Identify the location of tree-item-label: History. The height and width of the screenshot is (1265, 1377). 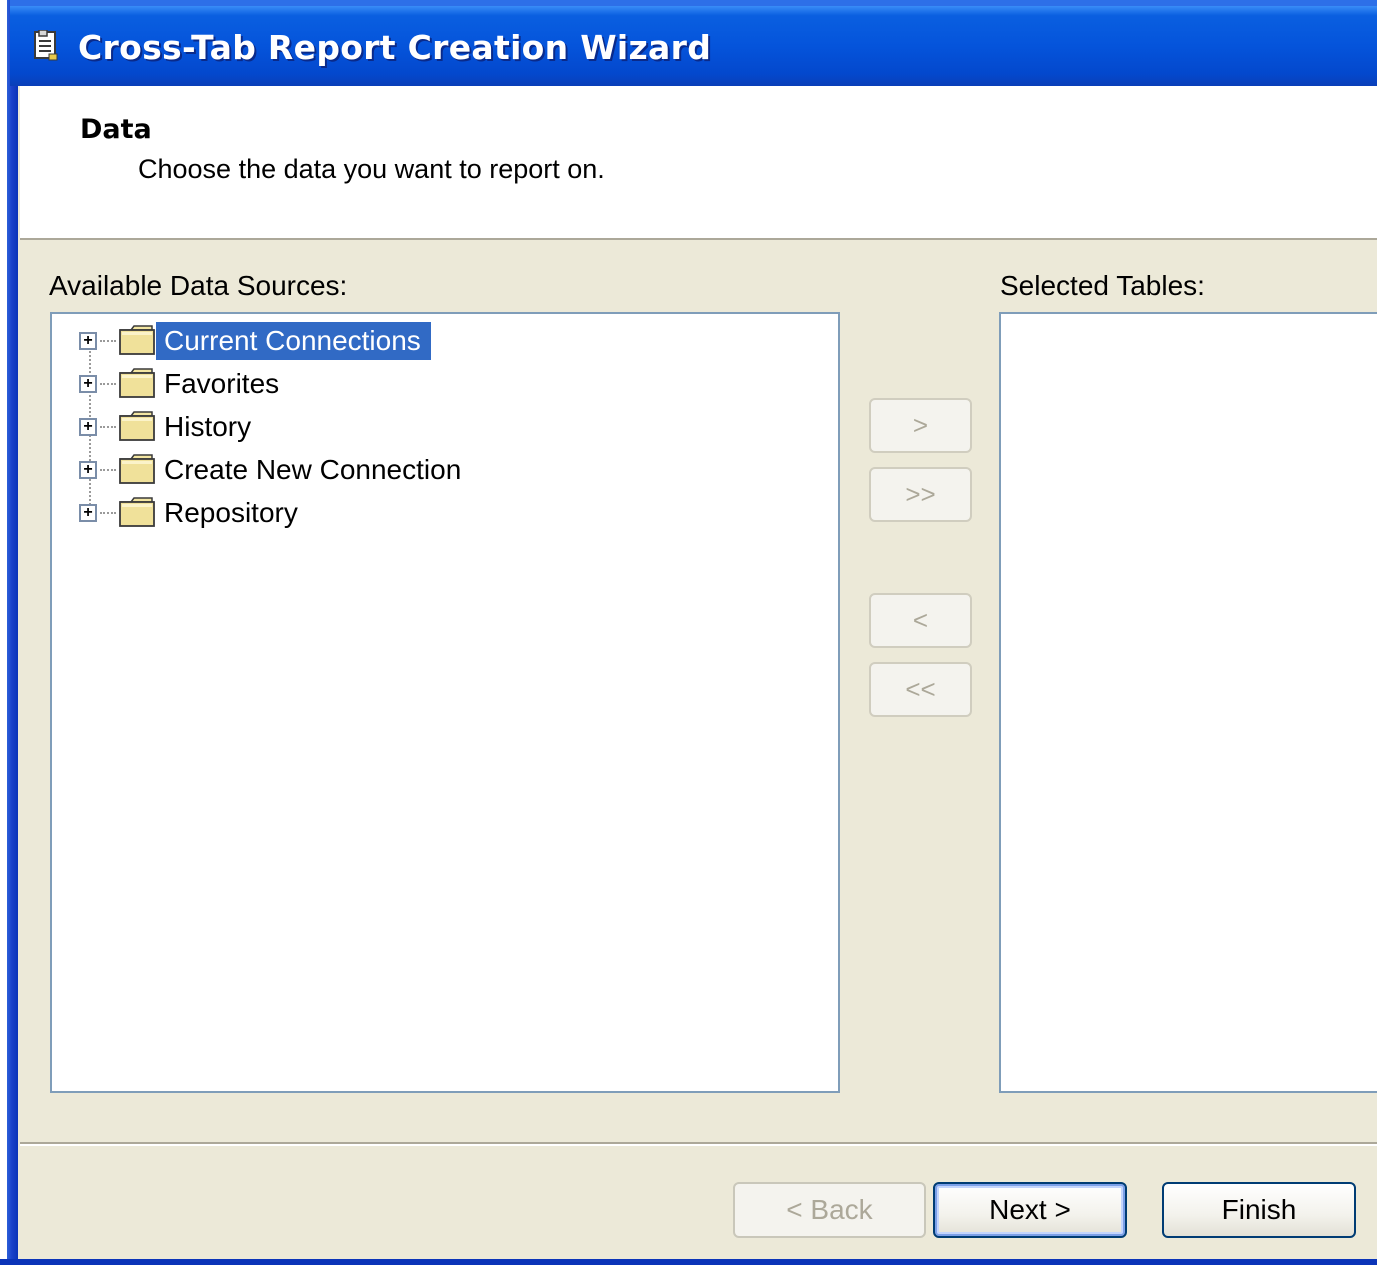
(208, 427).